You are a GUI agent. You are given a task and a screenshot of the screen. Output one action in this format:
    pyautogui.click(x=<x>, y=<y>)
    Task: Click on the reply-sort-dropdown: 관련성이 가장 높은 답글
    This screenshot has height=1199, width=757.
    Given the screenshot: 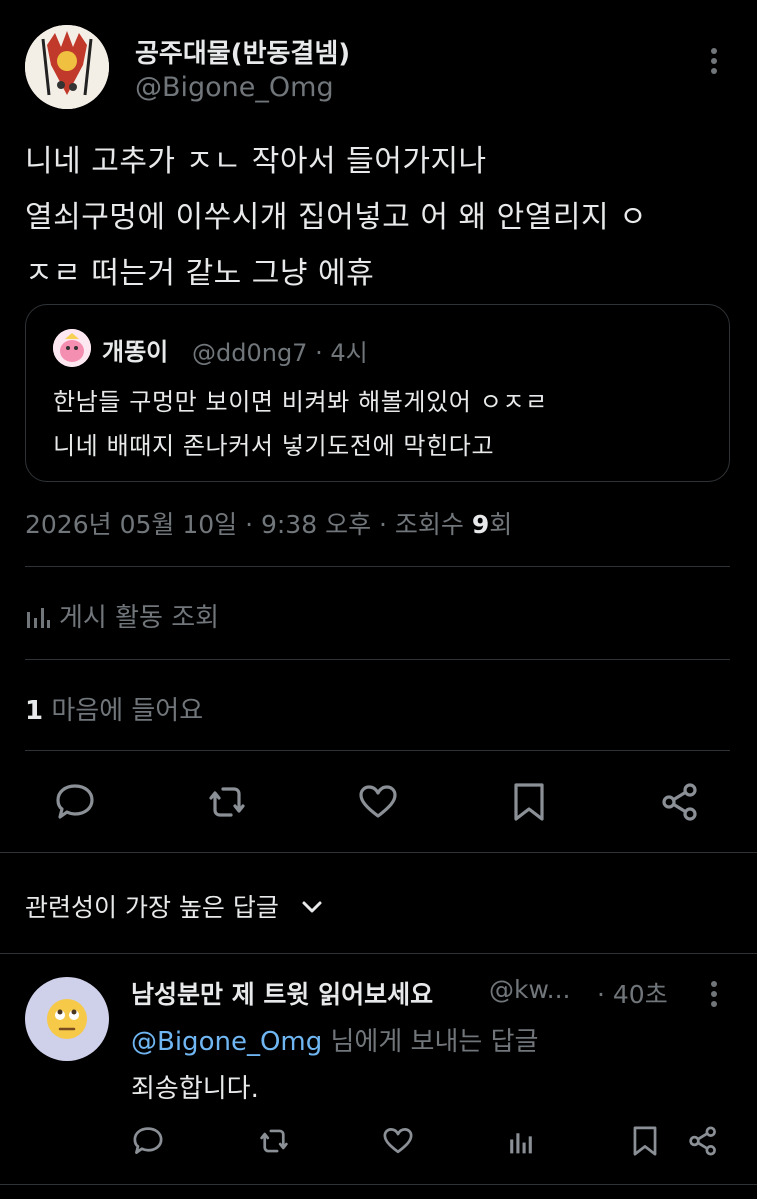 What is the action you would take?
    pyautogui.click(x=174, y=906)
    